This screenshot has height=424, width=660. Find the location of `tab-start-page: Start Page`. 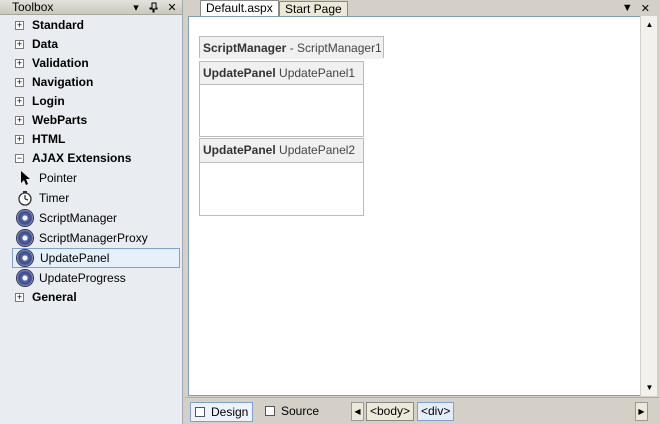

tab-start-page: Start Page is located at coordinates (313, 9).